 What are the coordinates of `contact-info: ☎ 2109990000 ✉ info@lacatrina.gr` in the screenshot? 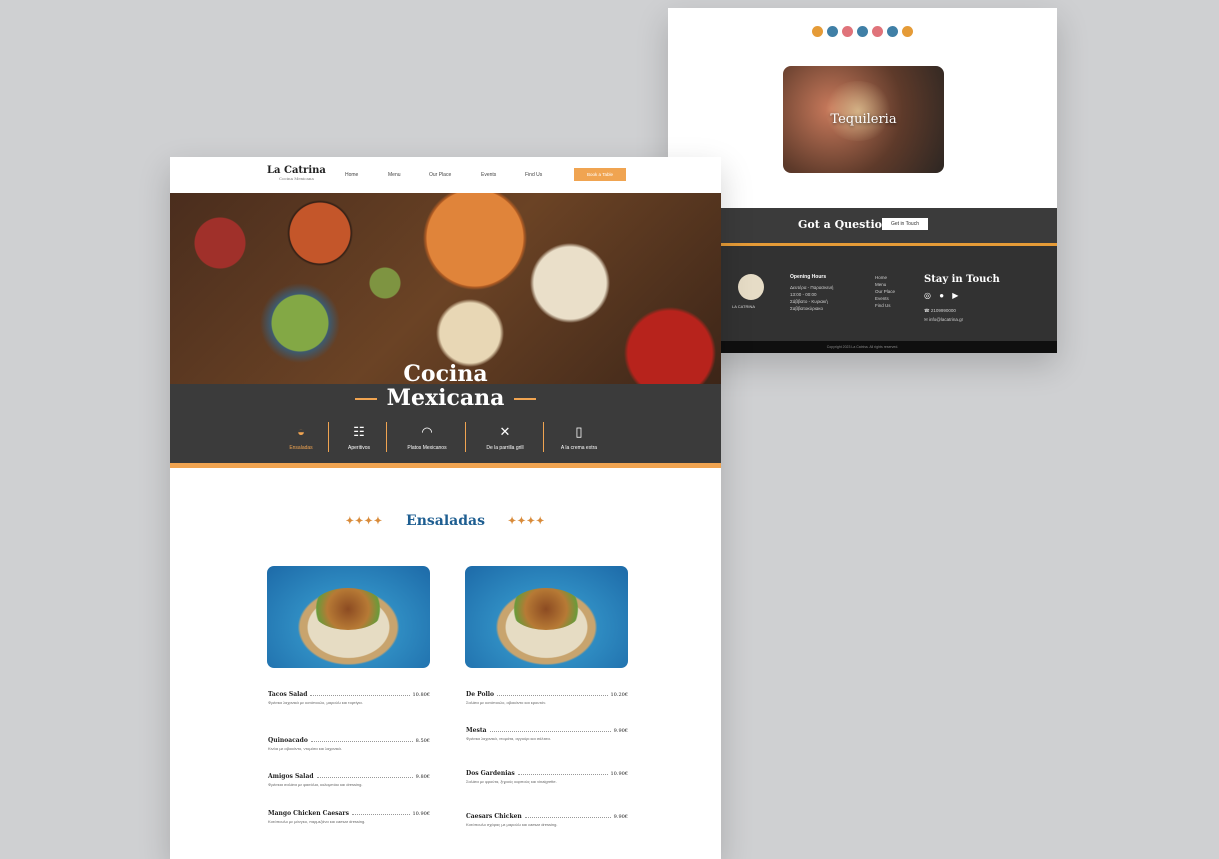 It's located at (943, 315).